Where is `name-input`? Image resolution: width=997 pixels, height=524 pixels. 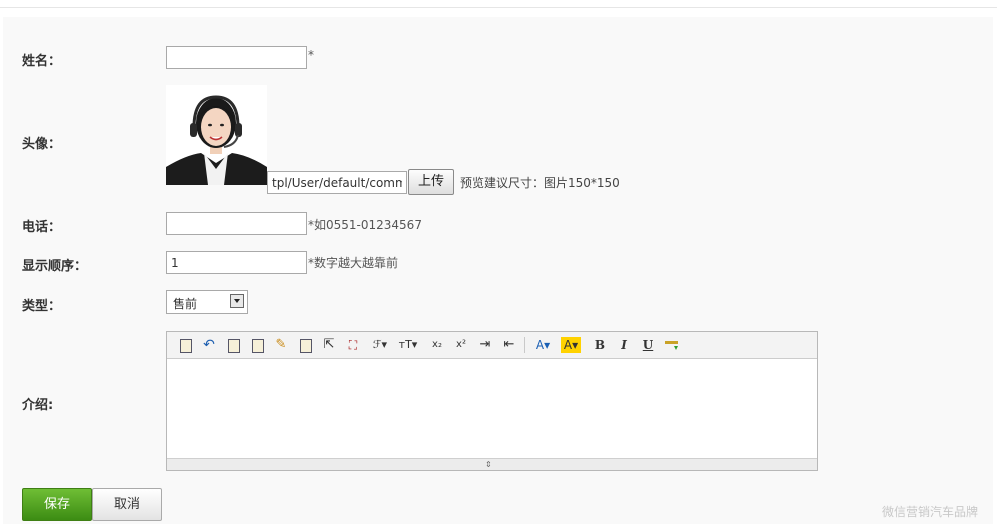 name-input is located at coordinates (236, 57).